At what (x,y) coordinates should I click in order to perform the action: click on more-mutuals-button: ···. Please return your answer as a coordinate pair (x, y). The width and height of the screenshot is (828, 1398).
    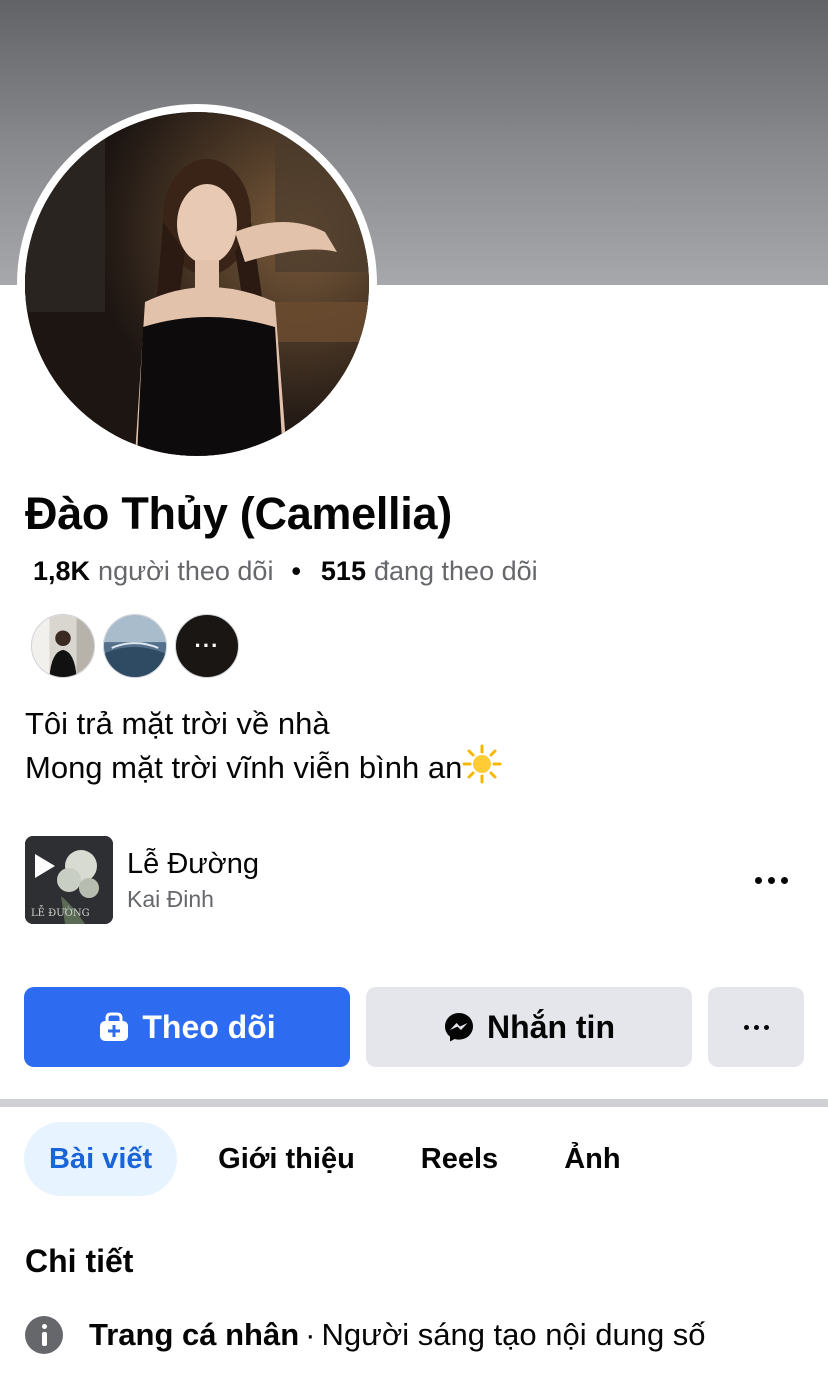
    Looking at the image, I should click on (207, 646).